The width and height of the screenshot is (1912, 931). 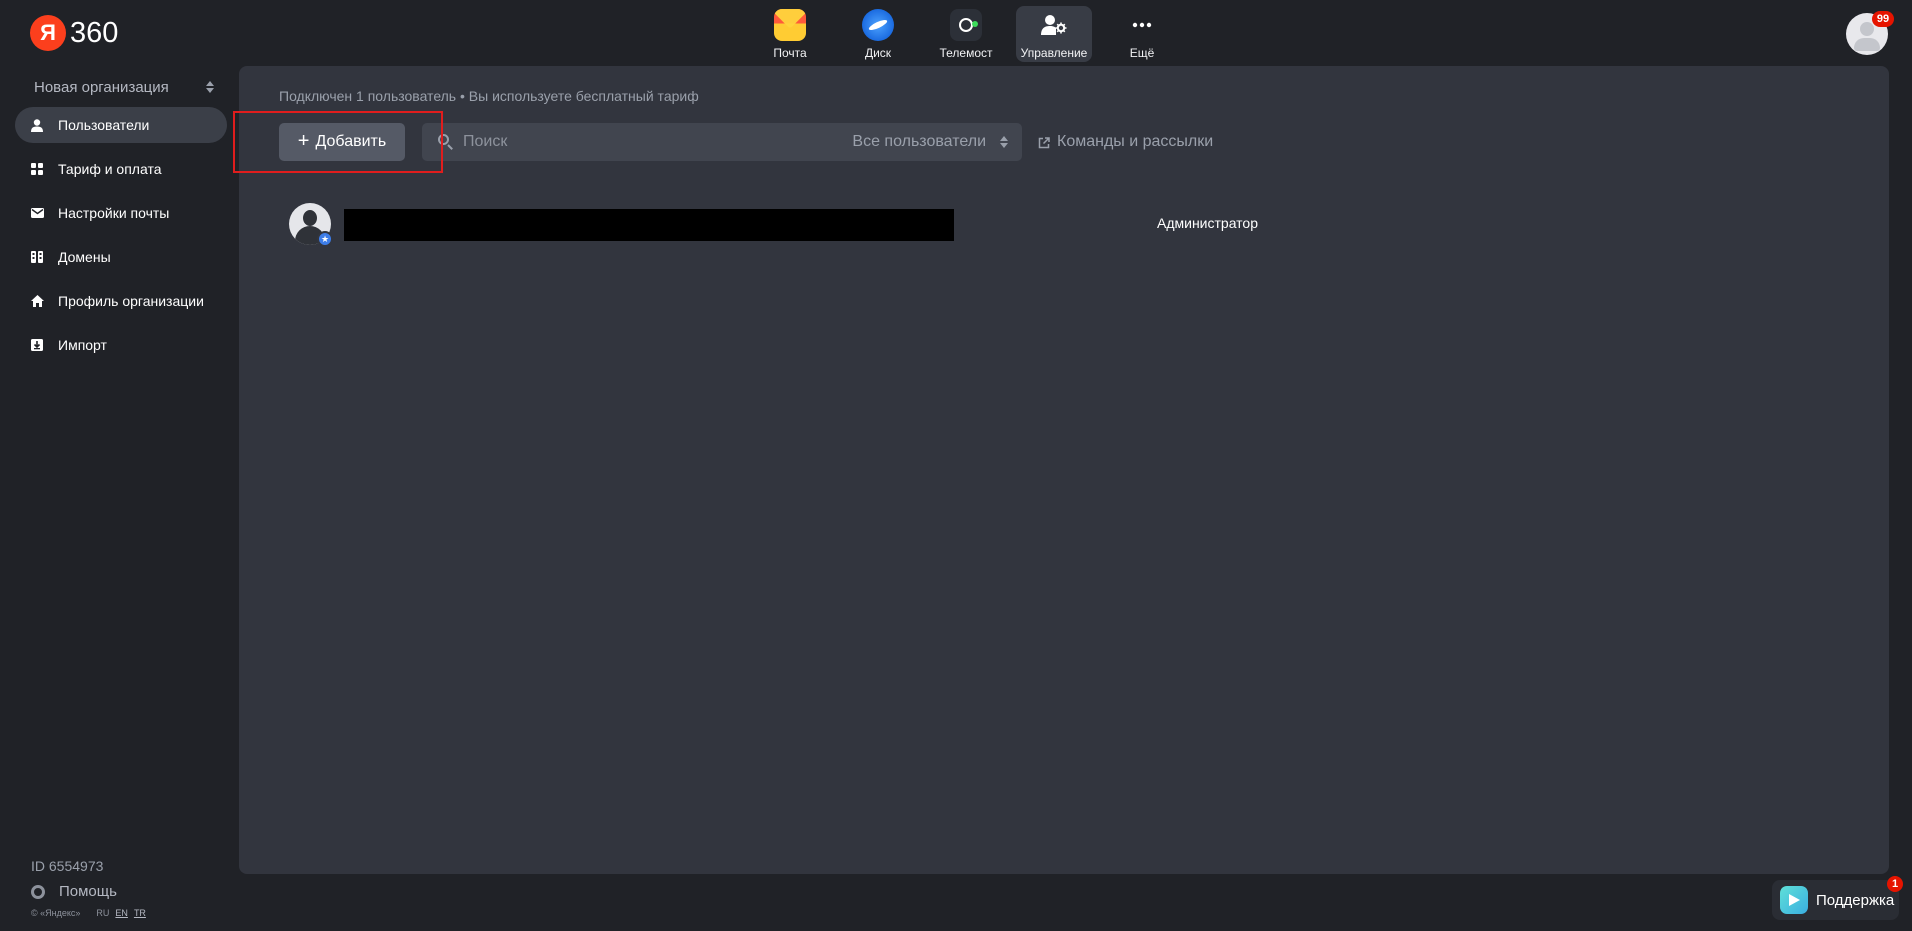 I want to click on sidebar-item-users: Пользователи, so click(x=121, y=125).